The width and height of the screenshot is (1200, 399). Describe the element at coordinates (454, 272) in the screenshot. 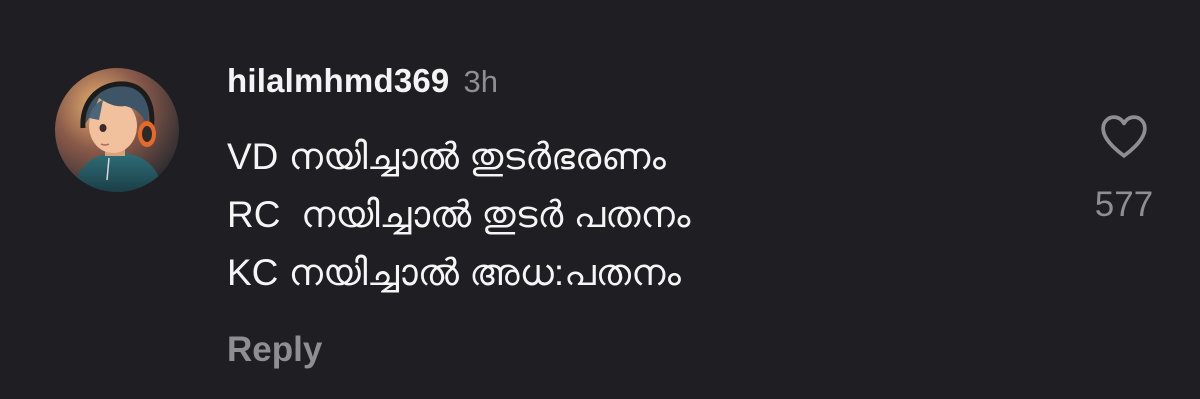

I see `comment-line: KC നയിച്ചാൽ അധ:പതനം` at that location.